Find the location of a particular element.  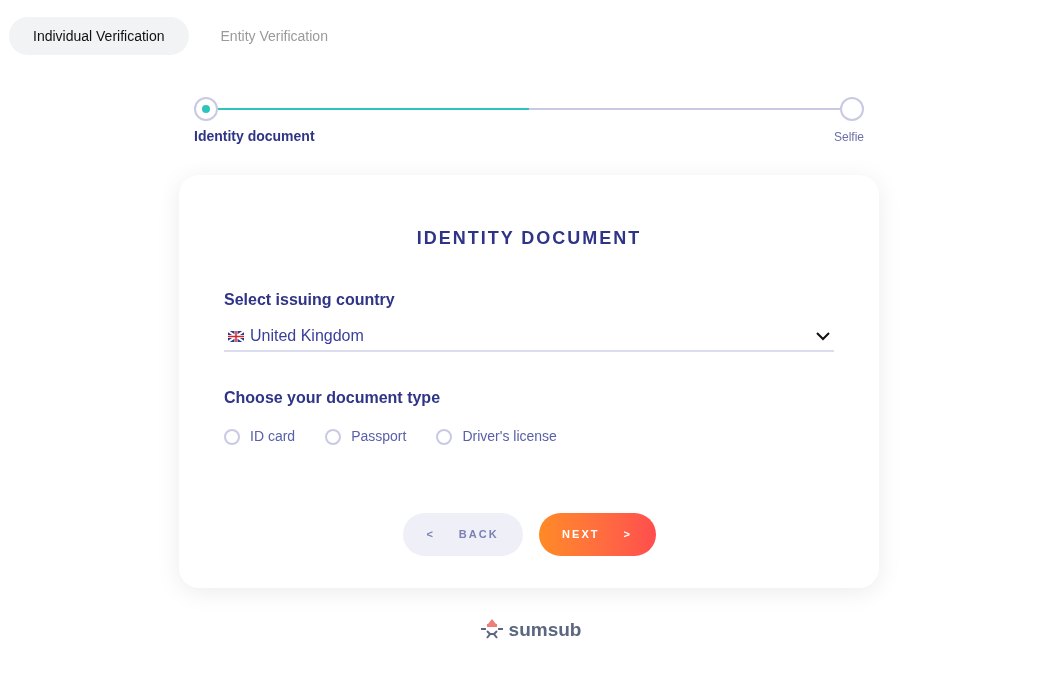

step-label: Identity document is located at coordinates (254, 136).